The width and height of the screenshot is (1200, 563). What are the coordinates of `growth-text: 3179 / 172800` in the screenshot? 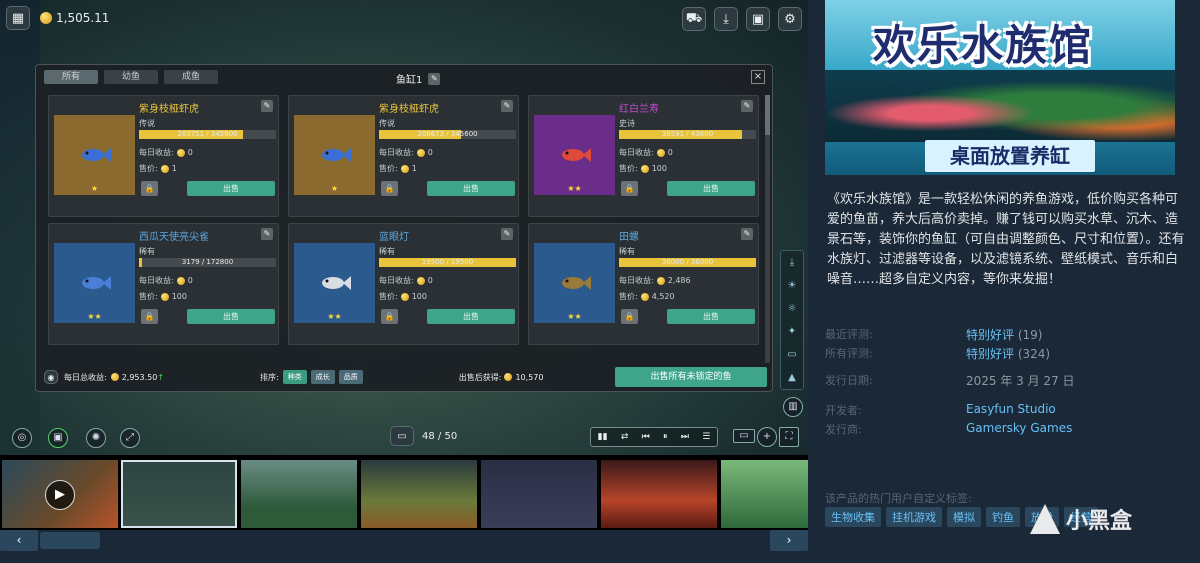 It's located at (207, 262).